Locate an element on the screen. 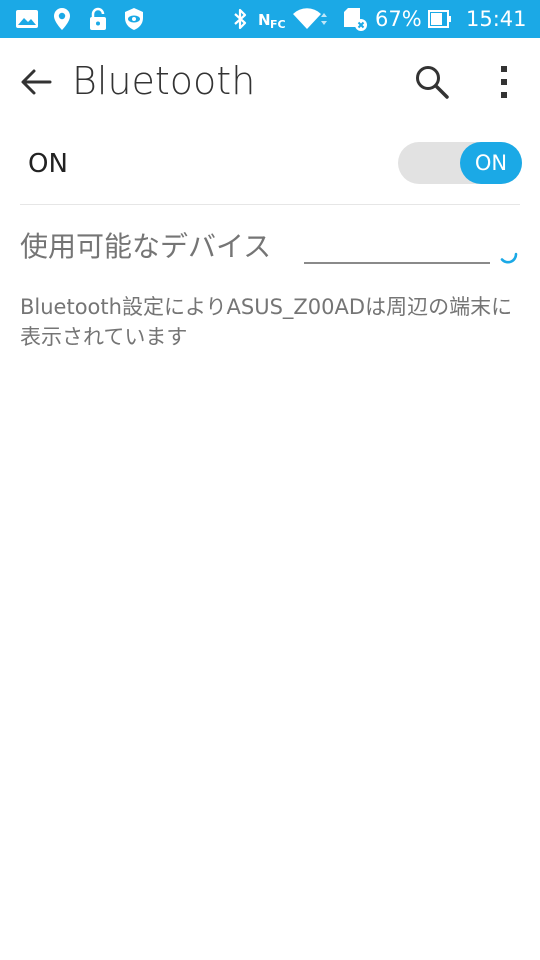 Image resolution: width=540 pixels, height=960 pixels. lock-open-icon is located at coordinates (98, 19).